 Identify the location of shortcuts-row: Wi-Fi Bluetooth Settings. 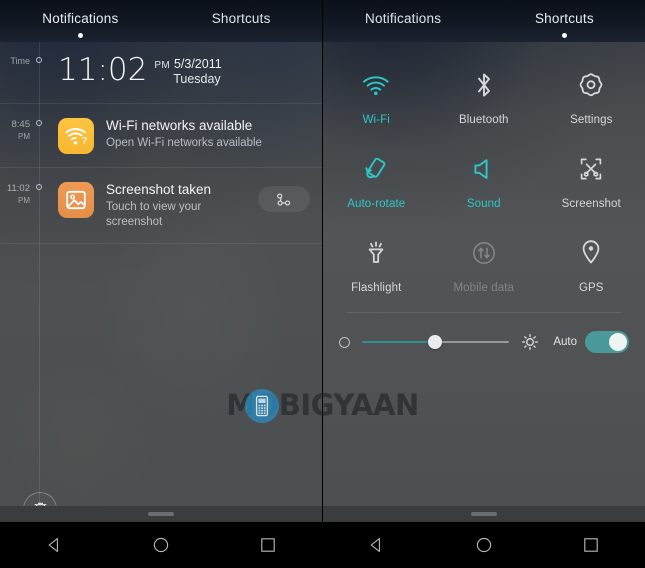
(484, 94).